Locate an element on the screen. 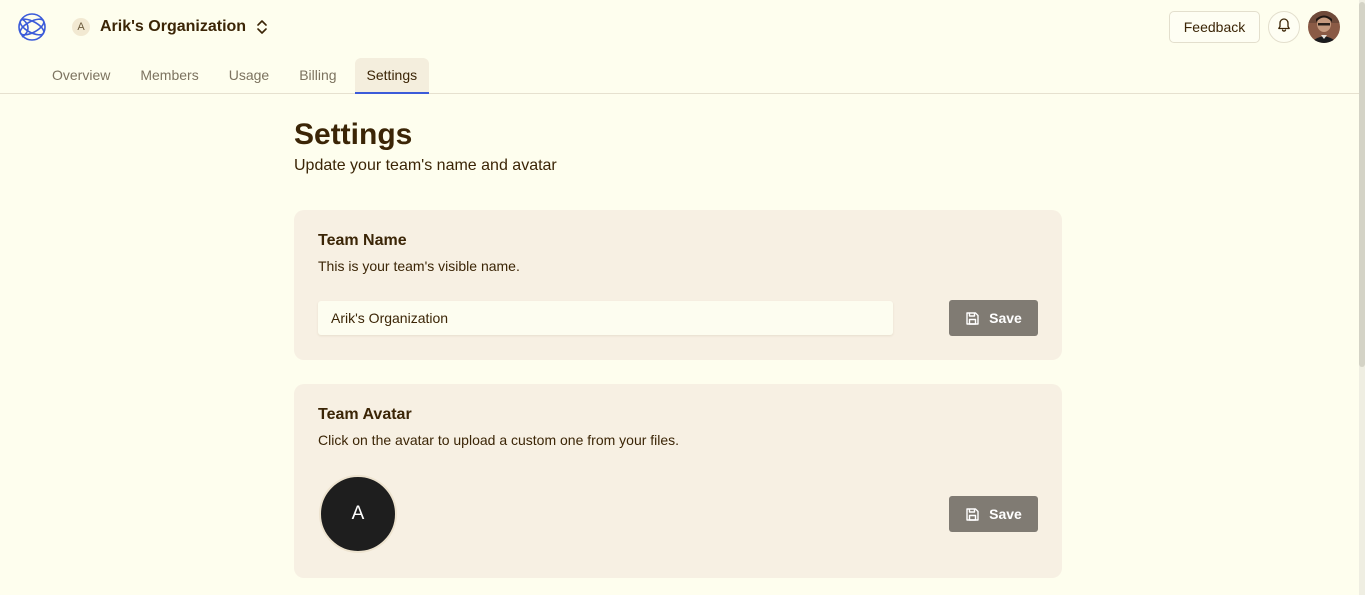  bell-icon is located at coordinates (1284, 27).